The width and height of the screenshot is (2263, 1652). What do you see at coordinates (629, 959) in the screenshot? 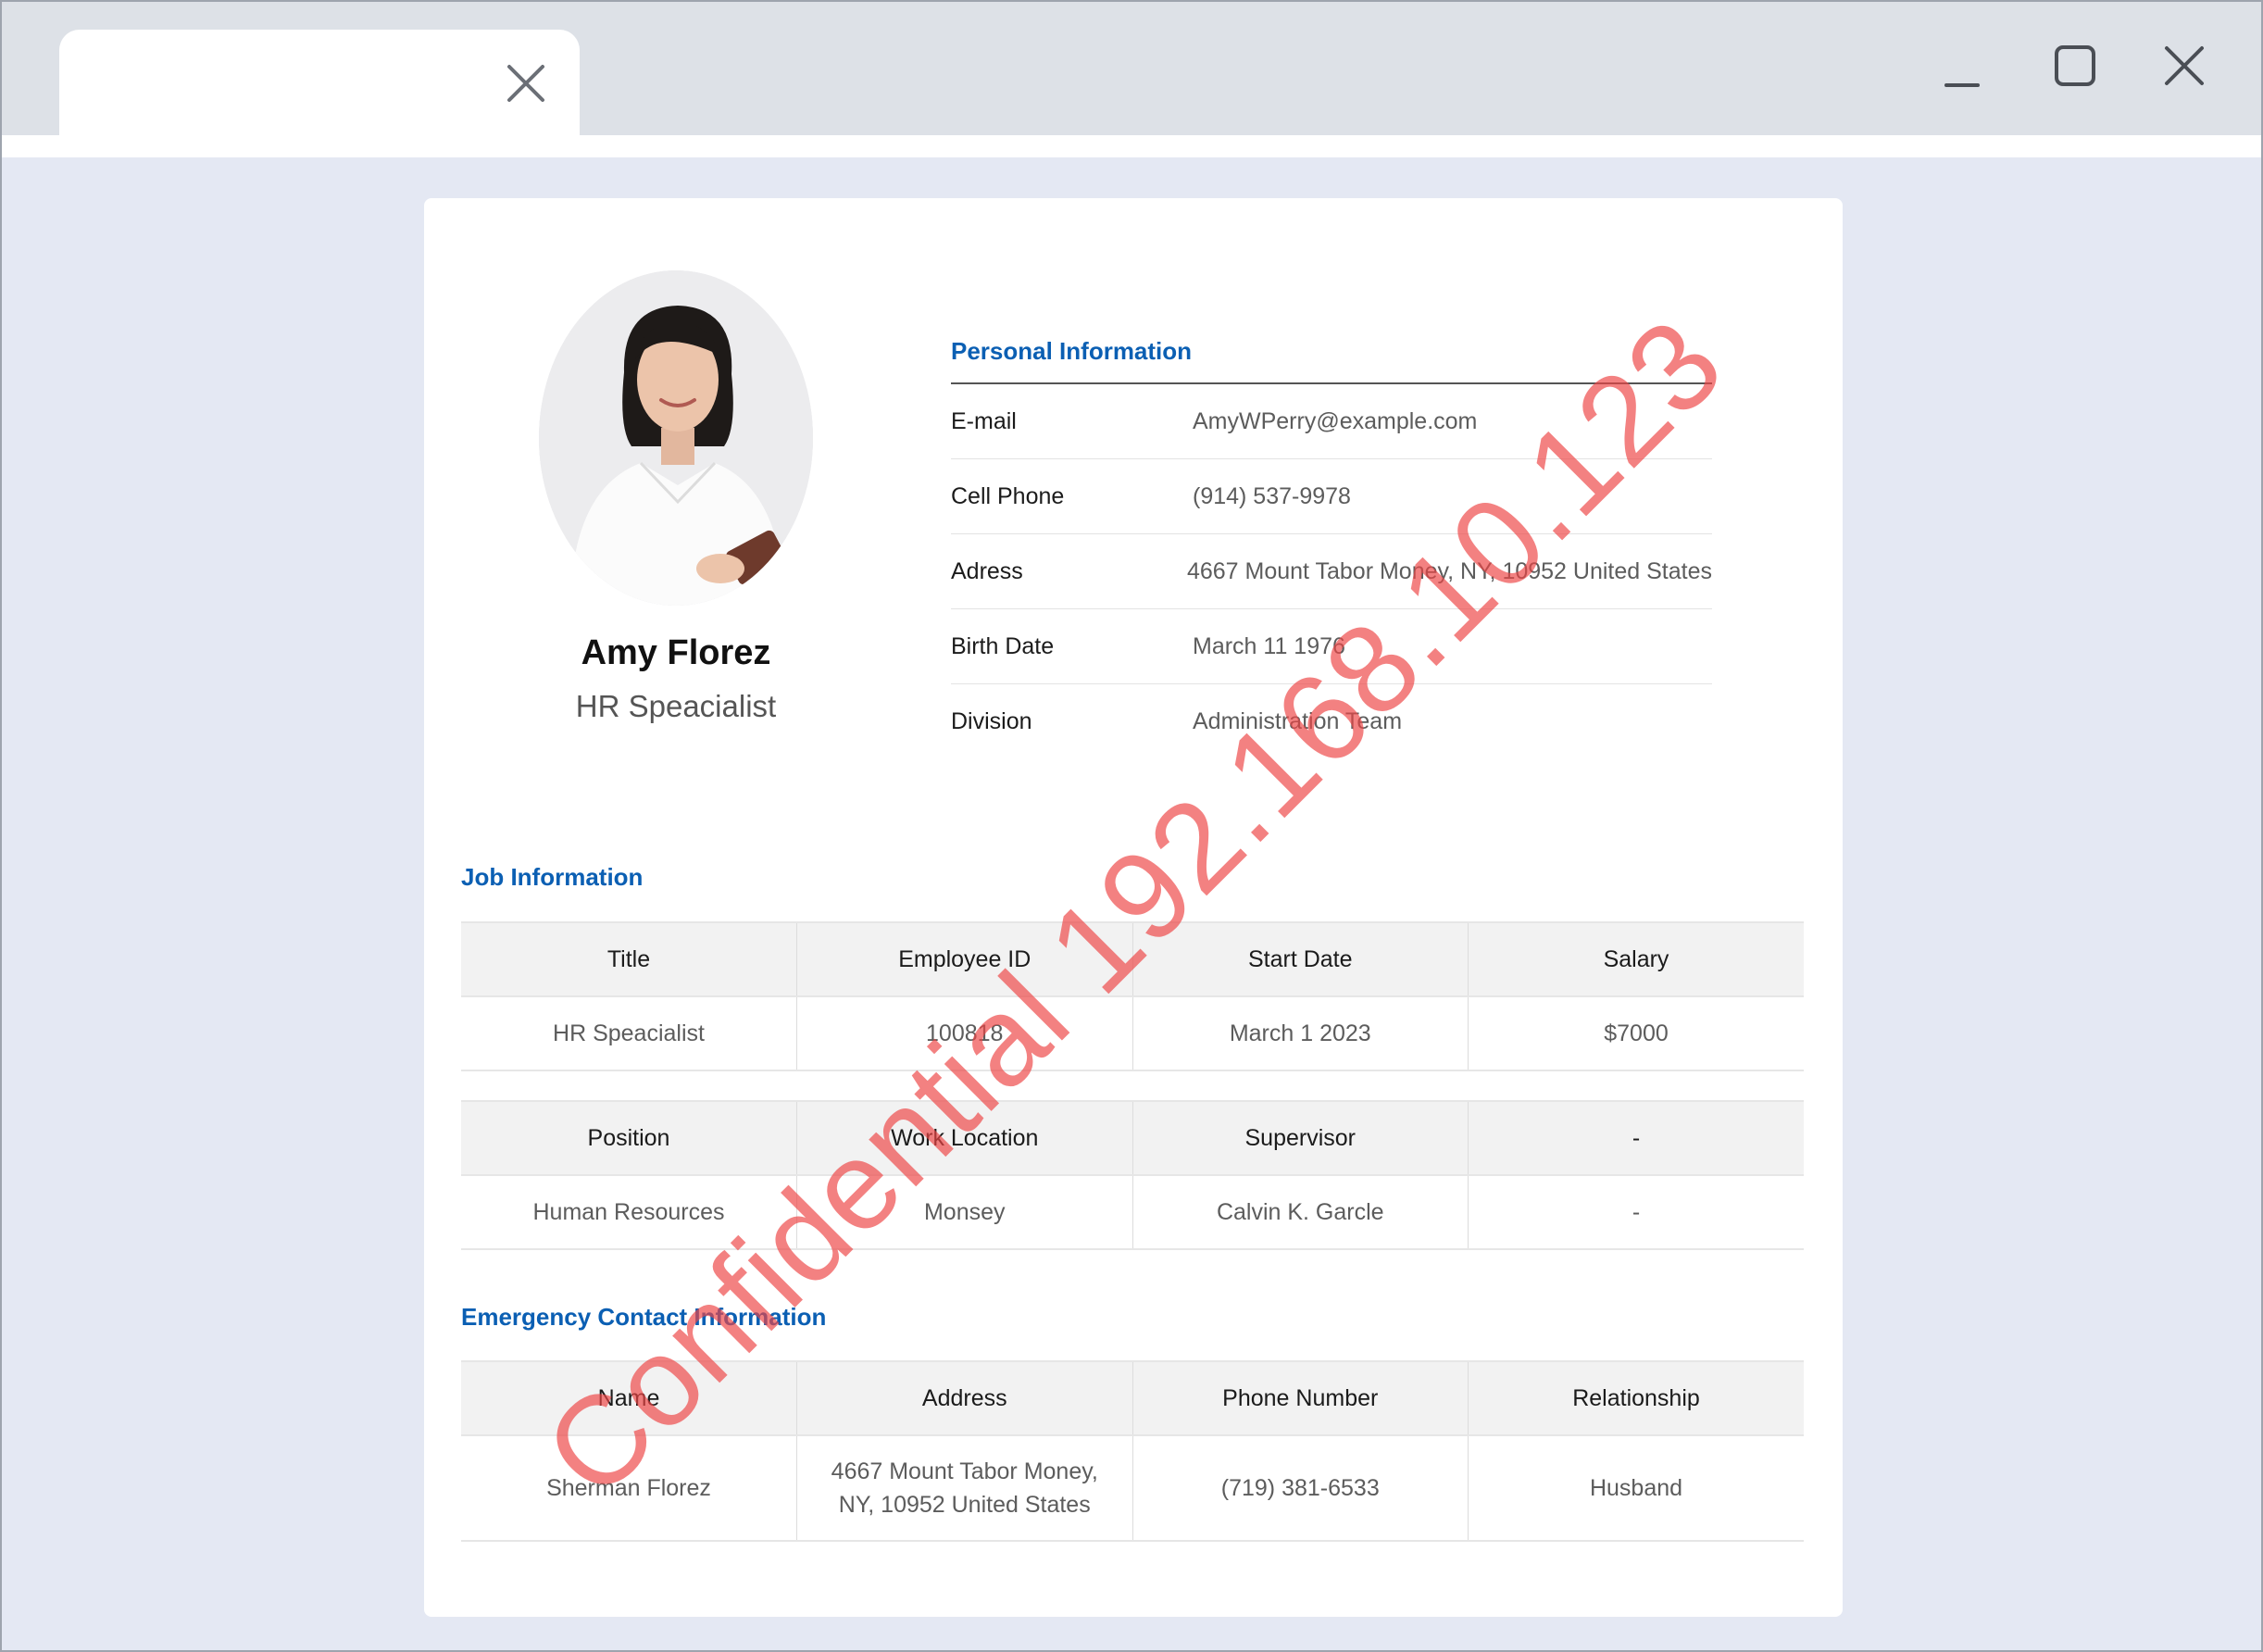
I see `column-header: Title` at bounding box center [629, 959].